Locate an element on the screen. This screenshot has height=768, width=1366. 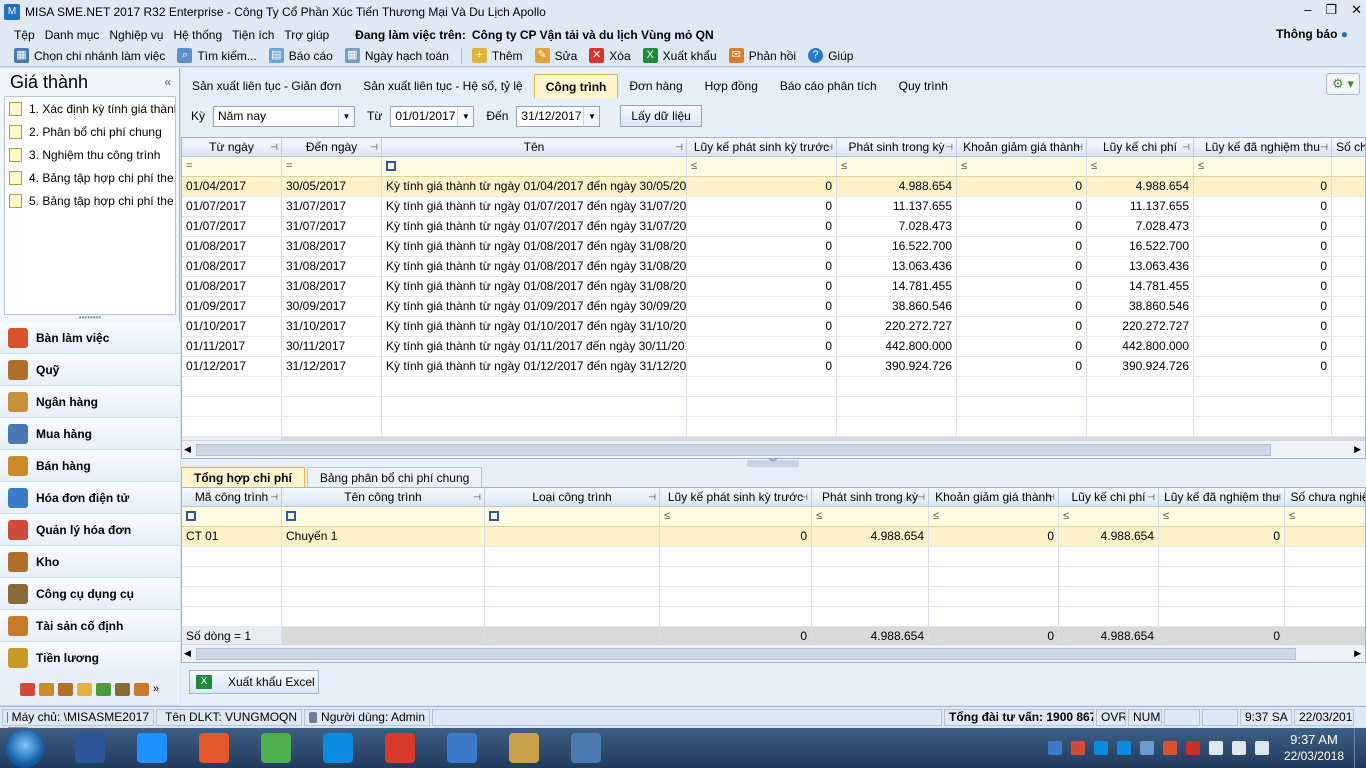
tray-icon is located at coordinates (1077, 748).